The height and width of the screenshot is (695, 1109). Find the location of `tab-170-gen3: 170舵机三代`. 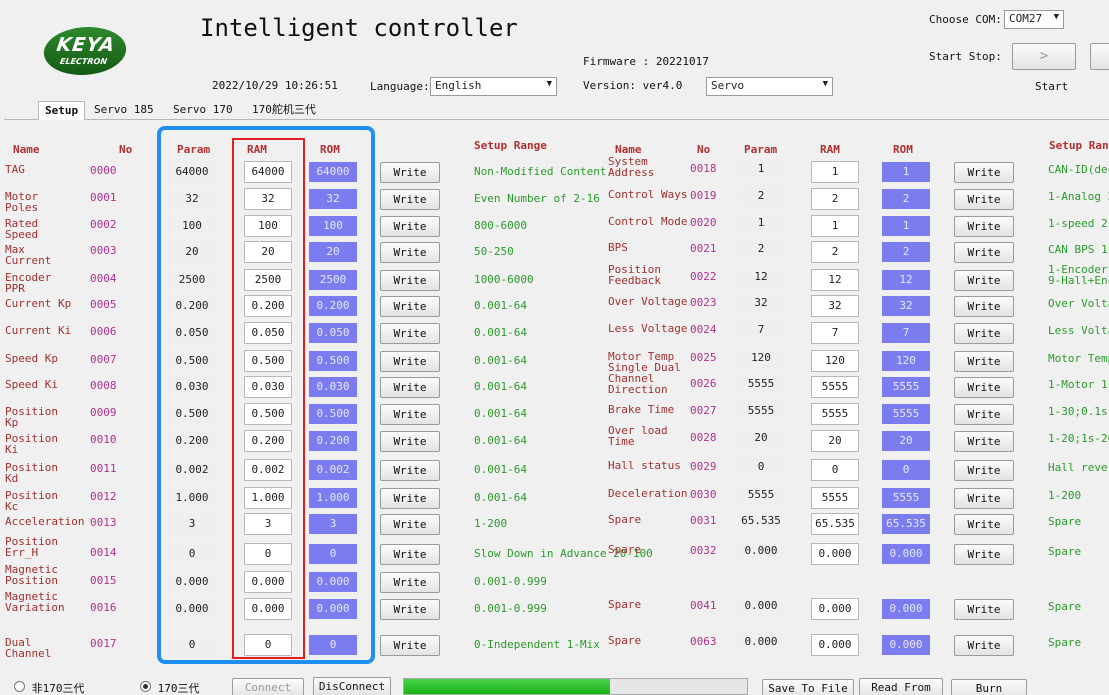

tab-170-gen3: 170舵机三代 is located at coordinates (284, 110).